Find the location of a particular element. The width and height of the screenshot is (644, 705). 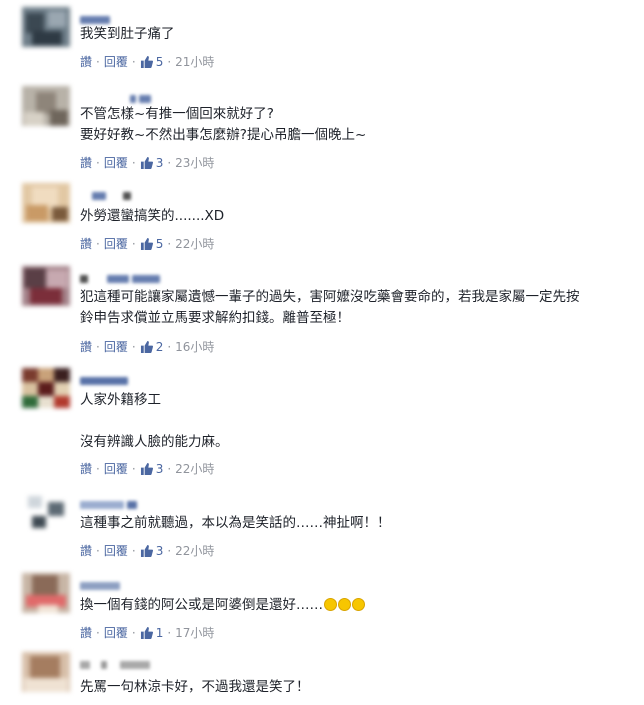

comment-text: 先罵一句林涼卡好，不過我還是笑了！ is located at coordinates (195, 687).